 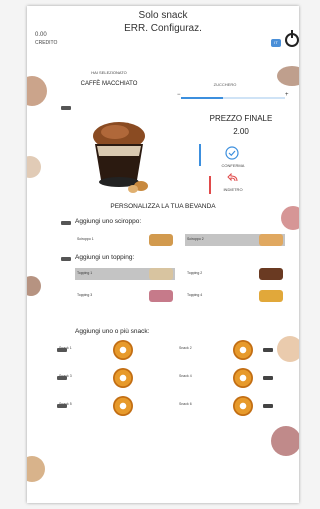 I want to click on selected-product-name: CAFFÈ MACCHIATO, so click(x=109, y=84).